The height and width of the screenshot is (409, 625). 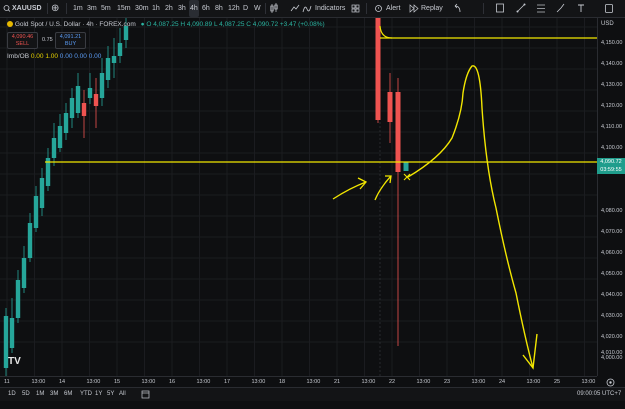 I want to click on interval-4h: 4h, so click(x=194, y=8).